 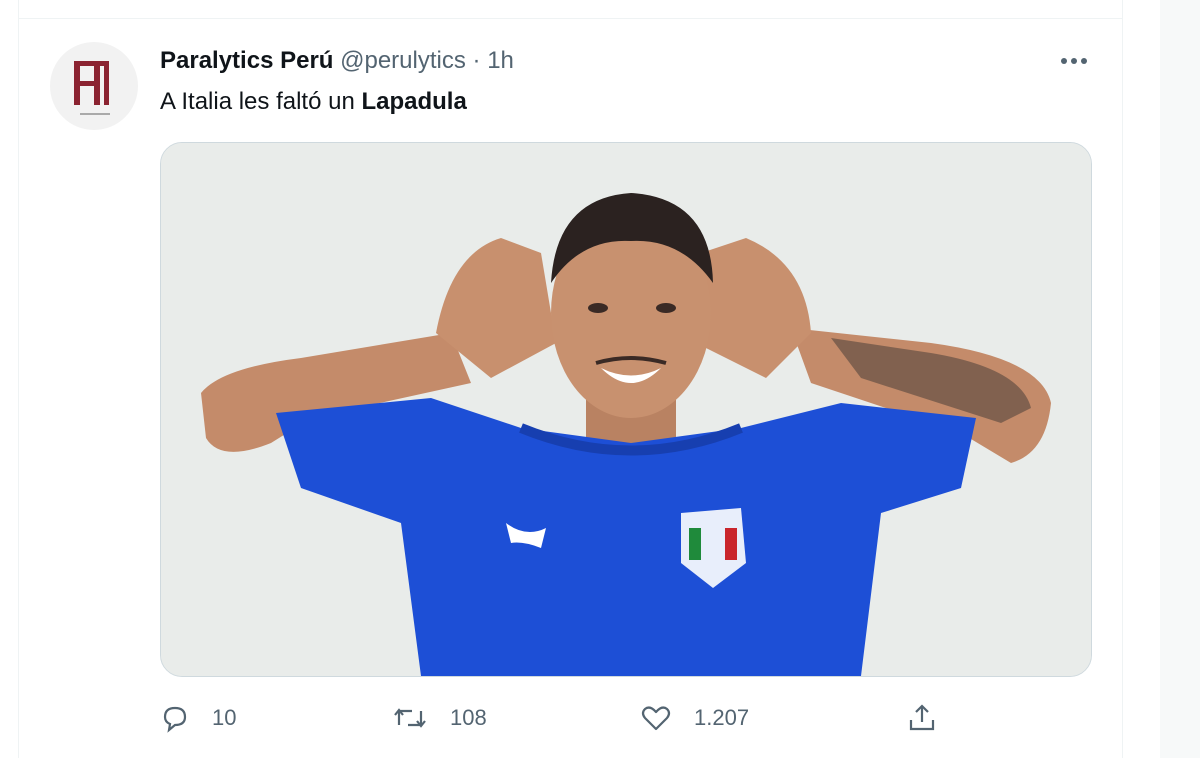 What do you see at coordinates (246, 60) in the screenshot?
I see `author-name: Paralytics Perú` at bounding box center [246, 60].